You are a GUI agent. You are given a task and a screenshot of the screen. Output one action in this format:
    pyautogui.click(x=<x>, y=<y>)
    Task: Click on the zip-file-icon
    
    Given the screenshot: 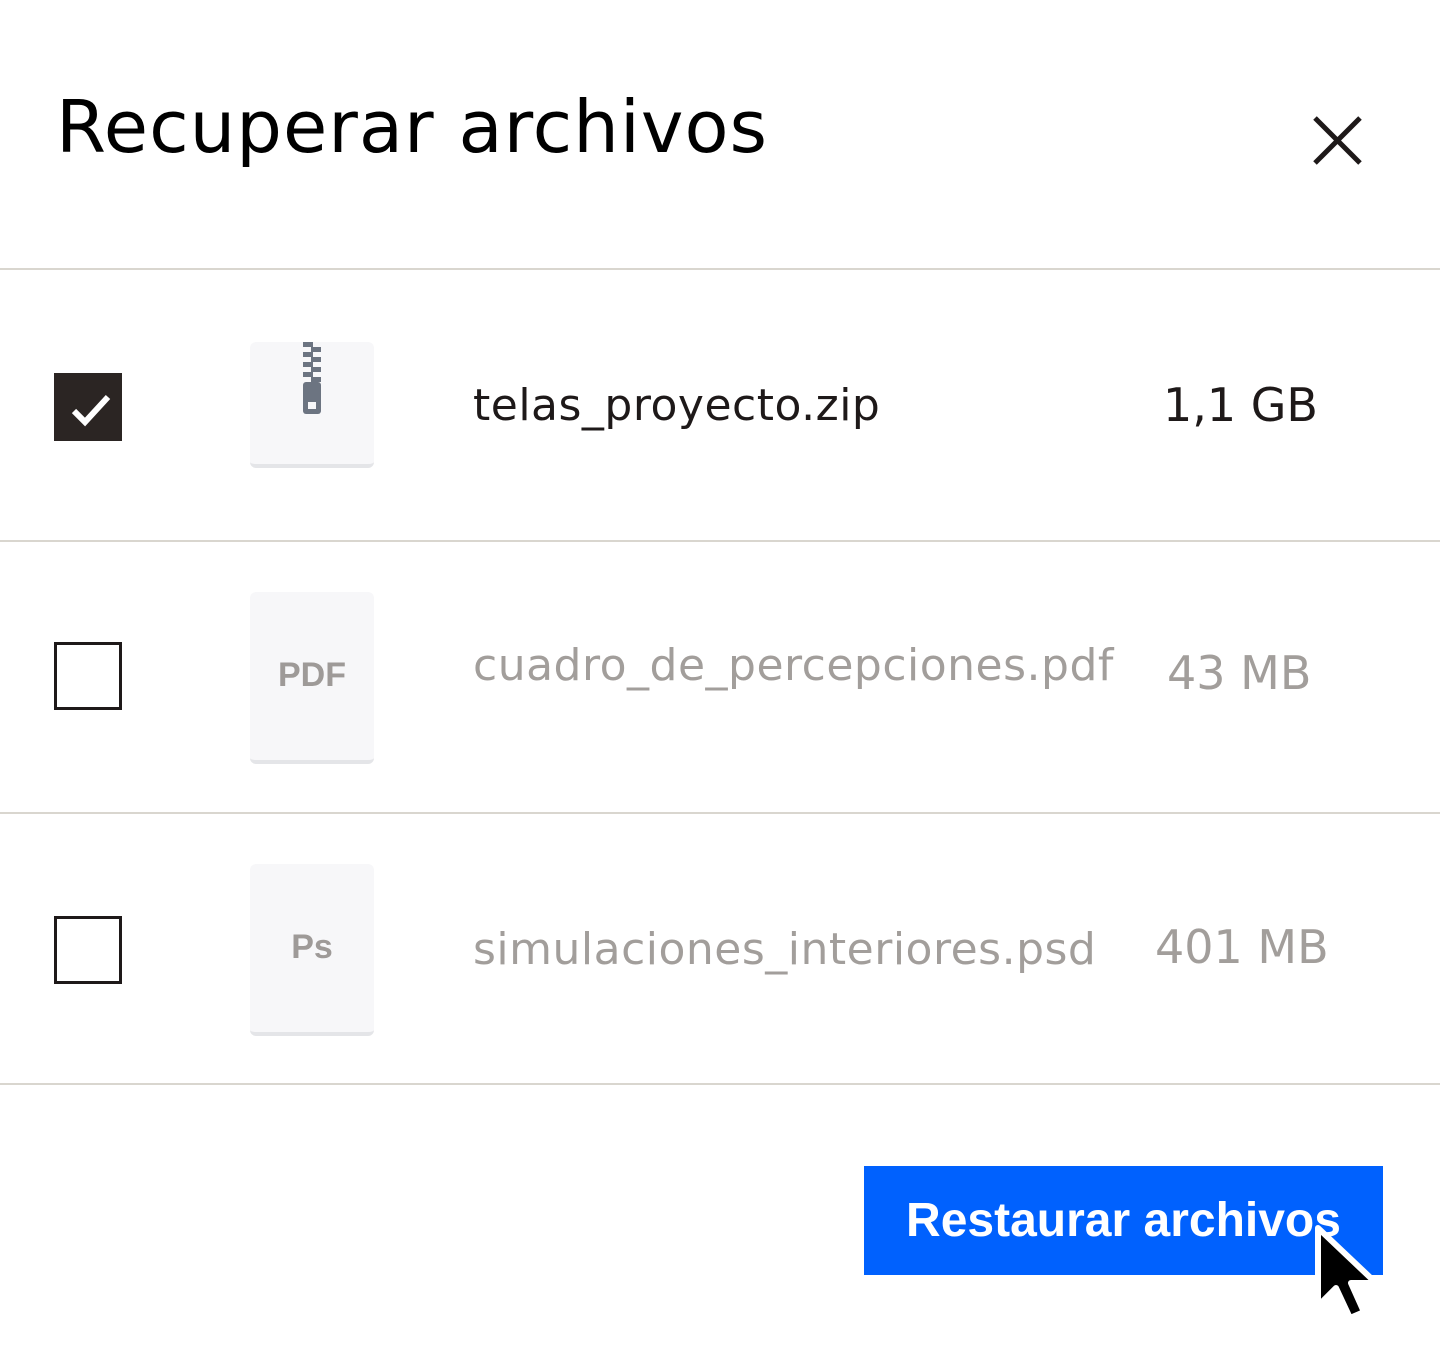 What is the action you would take?
    pyautogui.click(x=312, y=378)
    